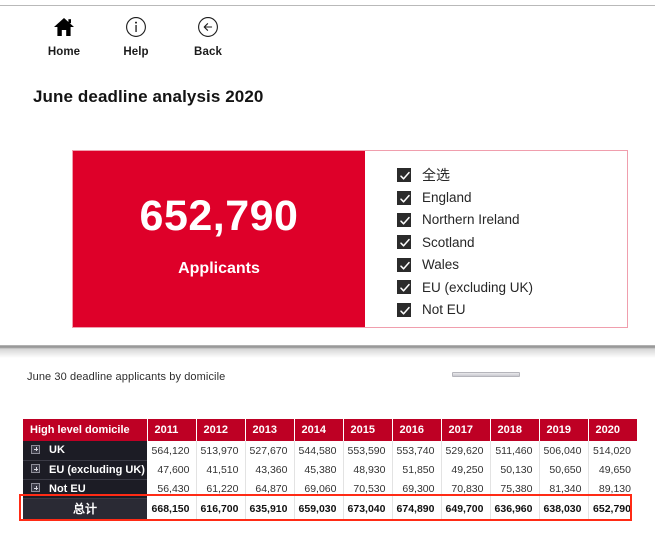 This screenshot has height=537, width=655. I want to click on table-cell-value: 64,870, so click(270, 488).